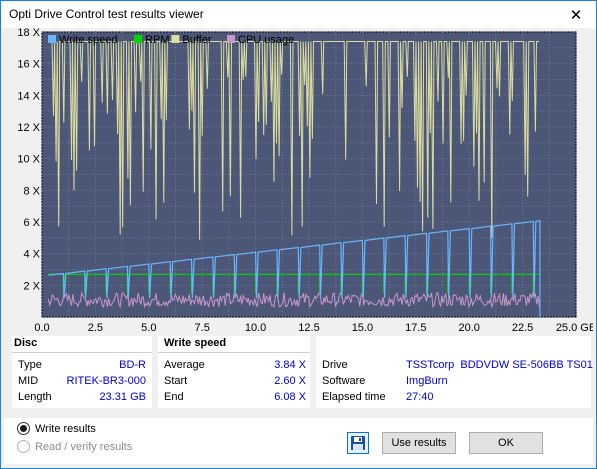  I want to click on x-tick-label: 7.5, so click(202, 328).